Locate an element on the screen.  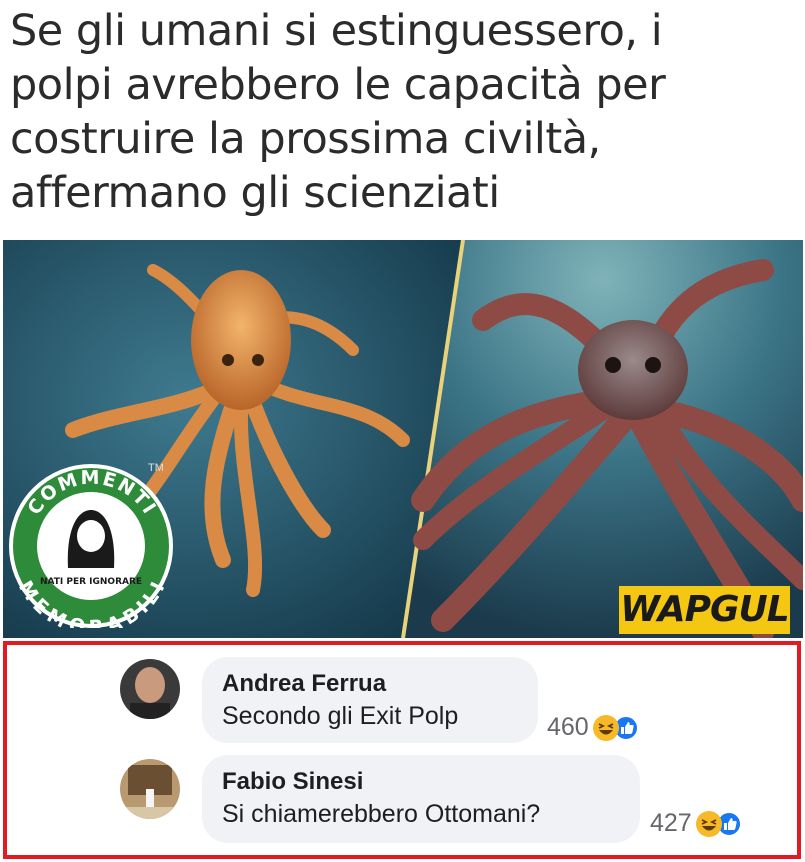
comment-author: Fabio Sinesi is located at coordinates (421, 782).